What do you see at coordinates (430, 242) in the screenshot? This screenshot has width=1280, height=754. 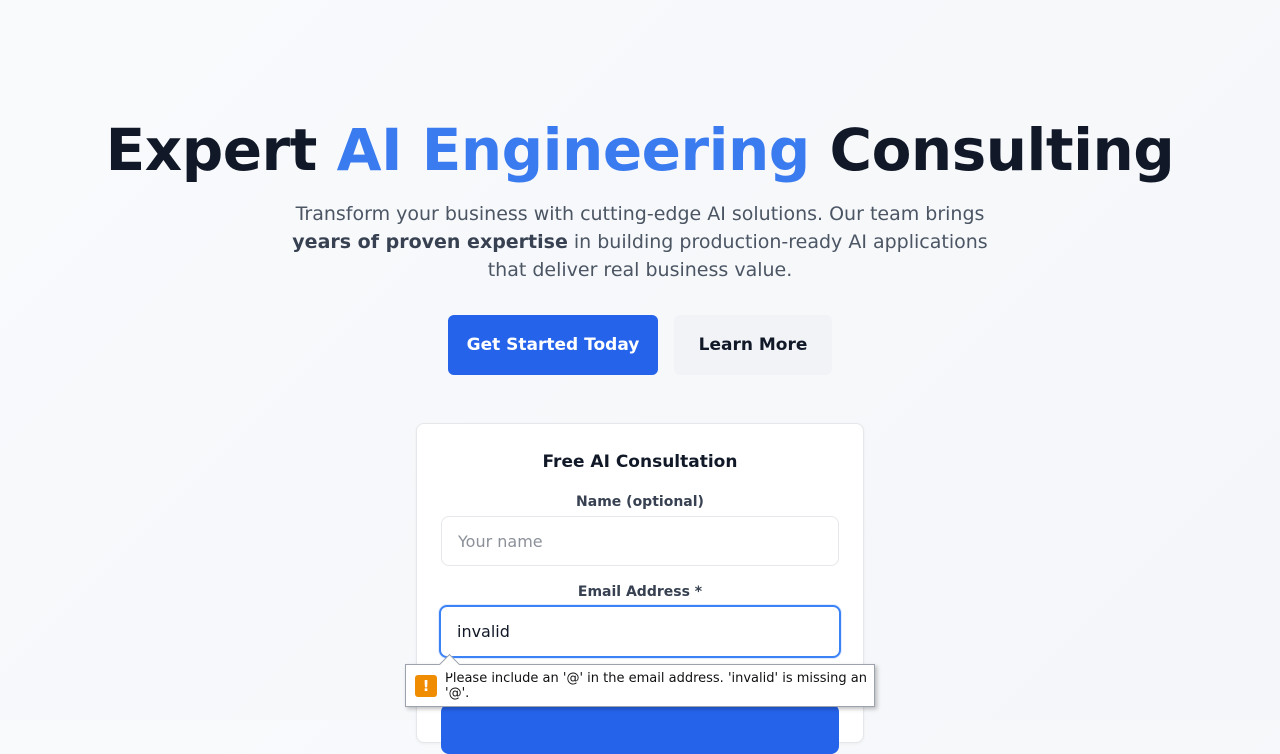 I see `hero-subtitle-bold: years of proven expertise` at bounding box center [430, 242].